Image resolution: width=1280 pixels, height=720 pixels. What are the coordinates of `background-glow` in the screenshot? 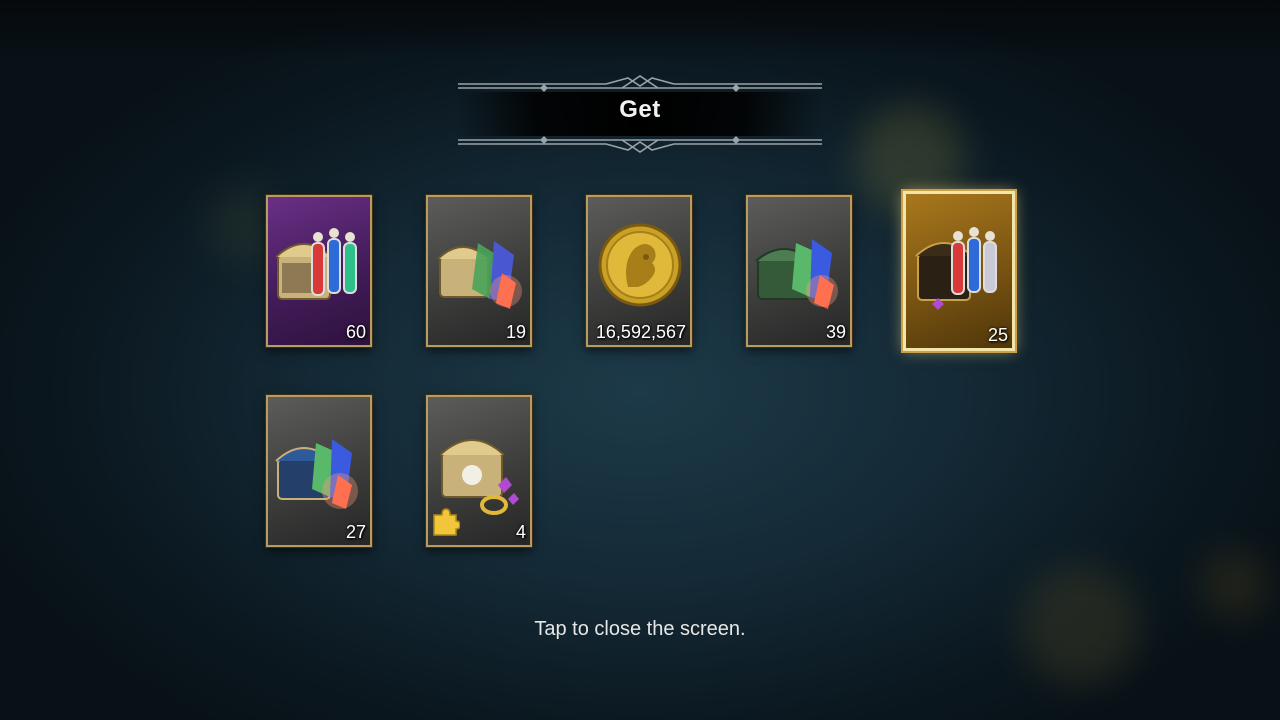 It's located at (1235, 585).